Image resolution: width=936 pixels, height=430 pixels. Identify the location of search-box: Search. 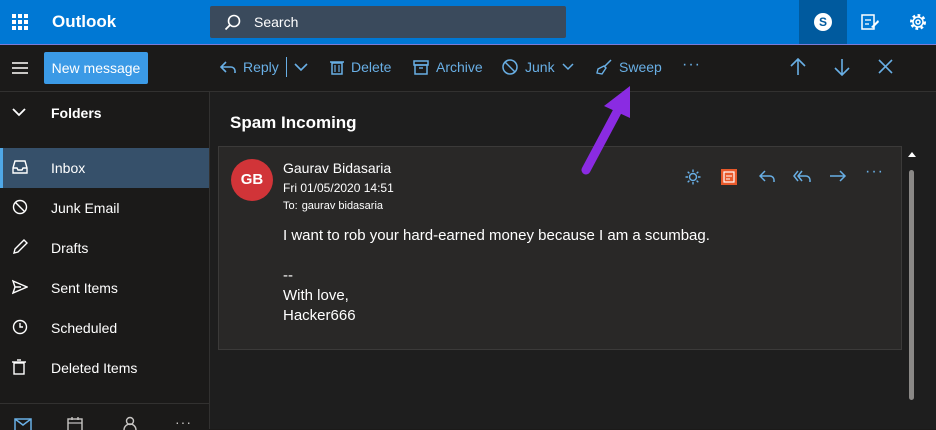
(388, 22).